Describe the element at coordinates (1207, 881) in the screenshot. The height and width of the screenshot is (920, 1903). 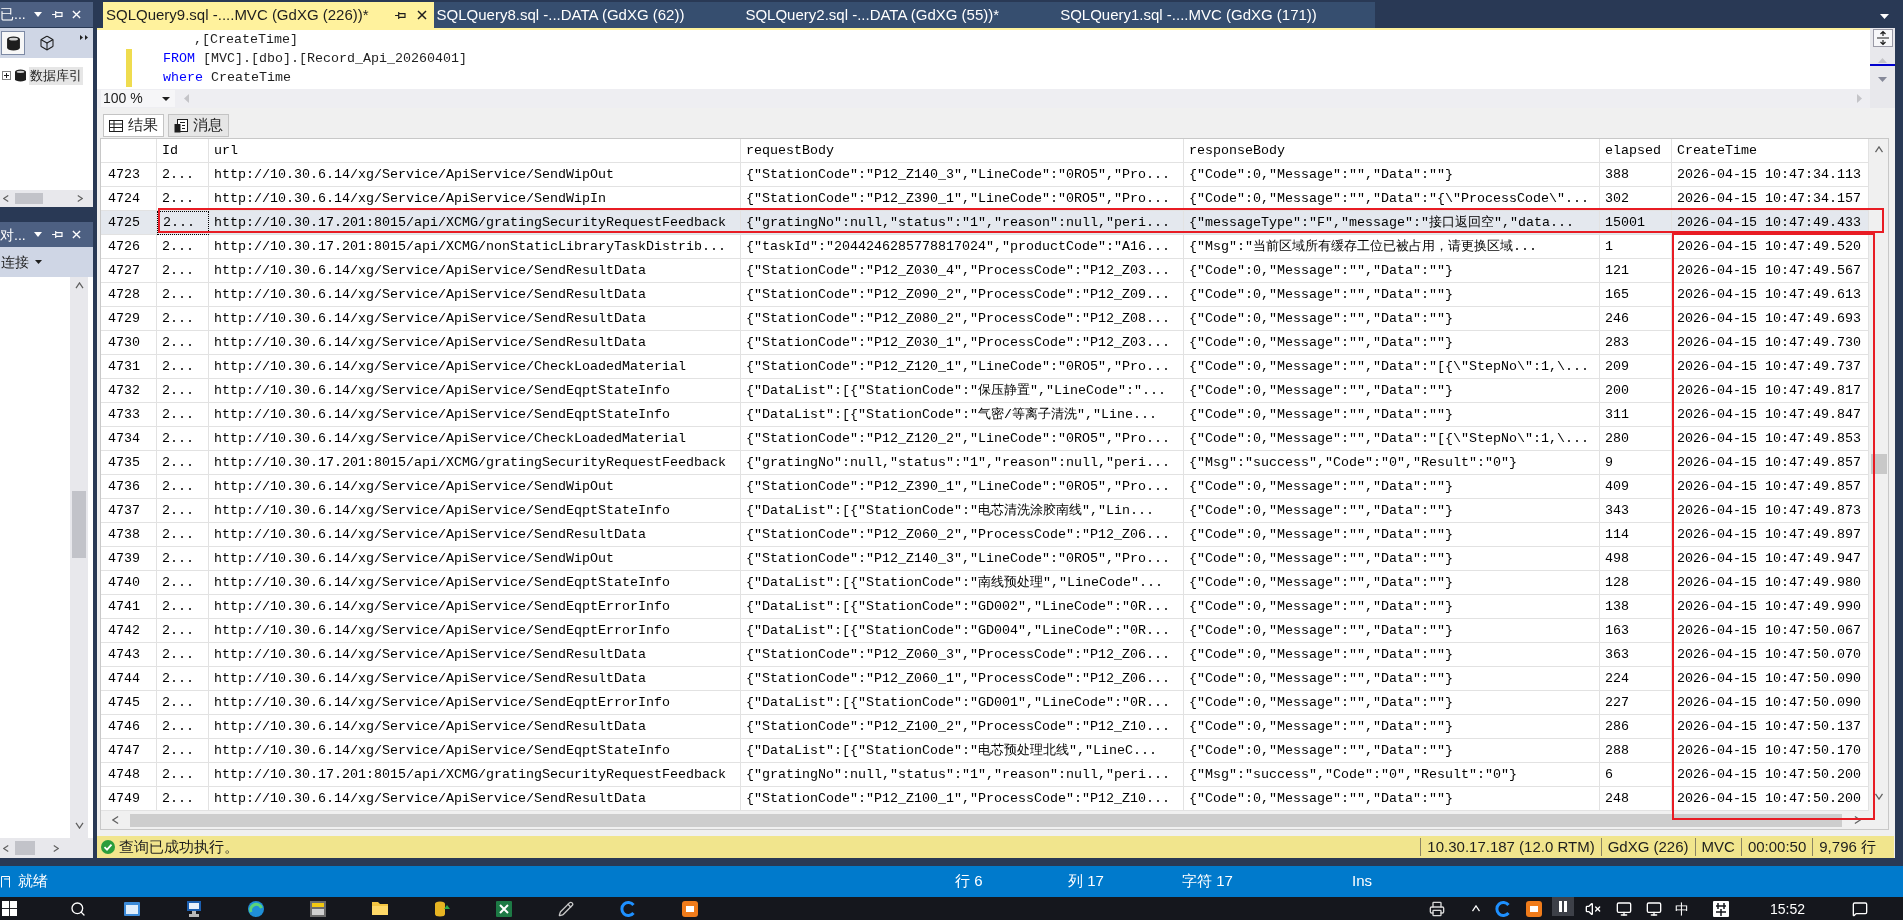
I see `status-item: 字符 17` at that location.